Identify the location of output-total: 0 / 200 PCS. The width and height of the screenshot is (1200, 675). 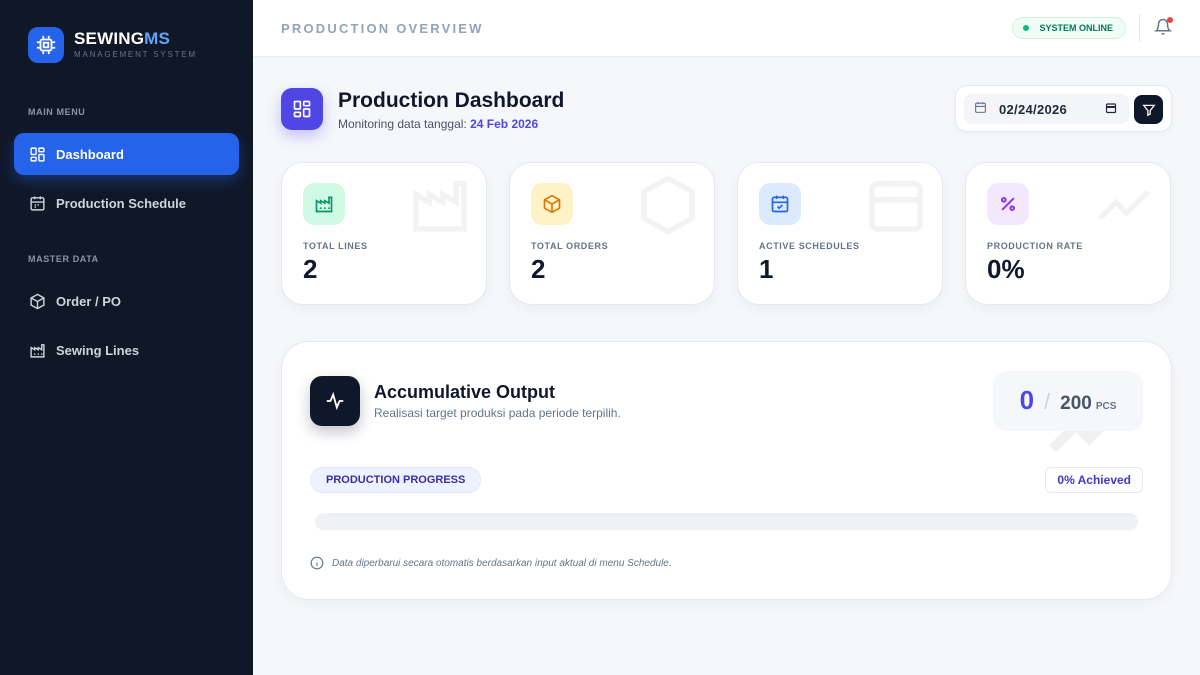
(1068, 401).